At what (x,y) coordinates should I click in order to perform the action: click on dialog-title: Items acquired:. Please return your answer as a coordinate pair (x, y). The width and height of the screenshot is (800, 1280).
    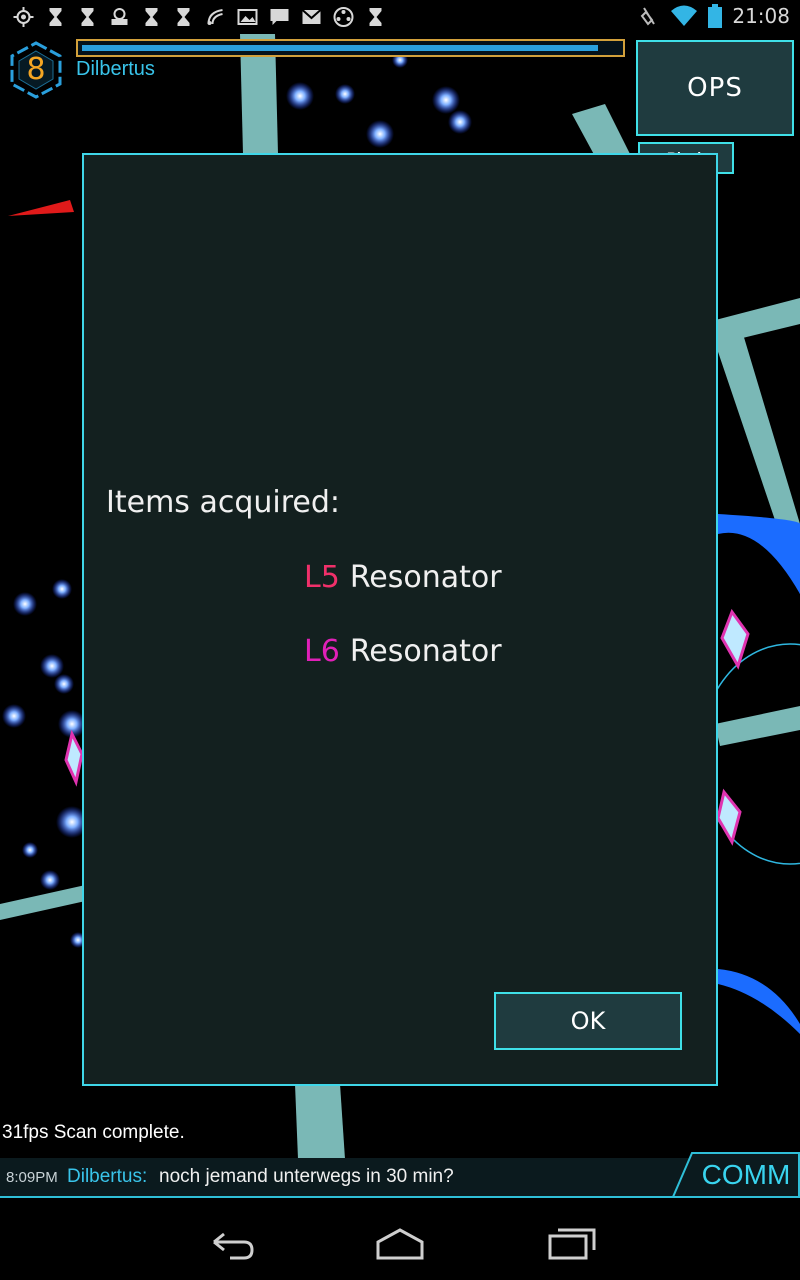
    Looking at the image, I should click on (223, 502).